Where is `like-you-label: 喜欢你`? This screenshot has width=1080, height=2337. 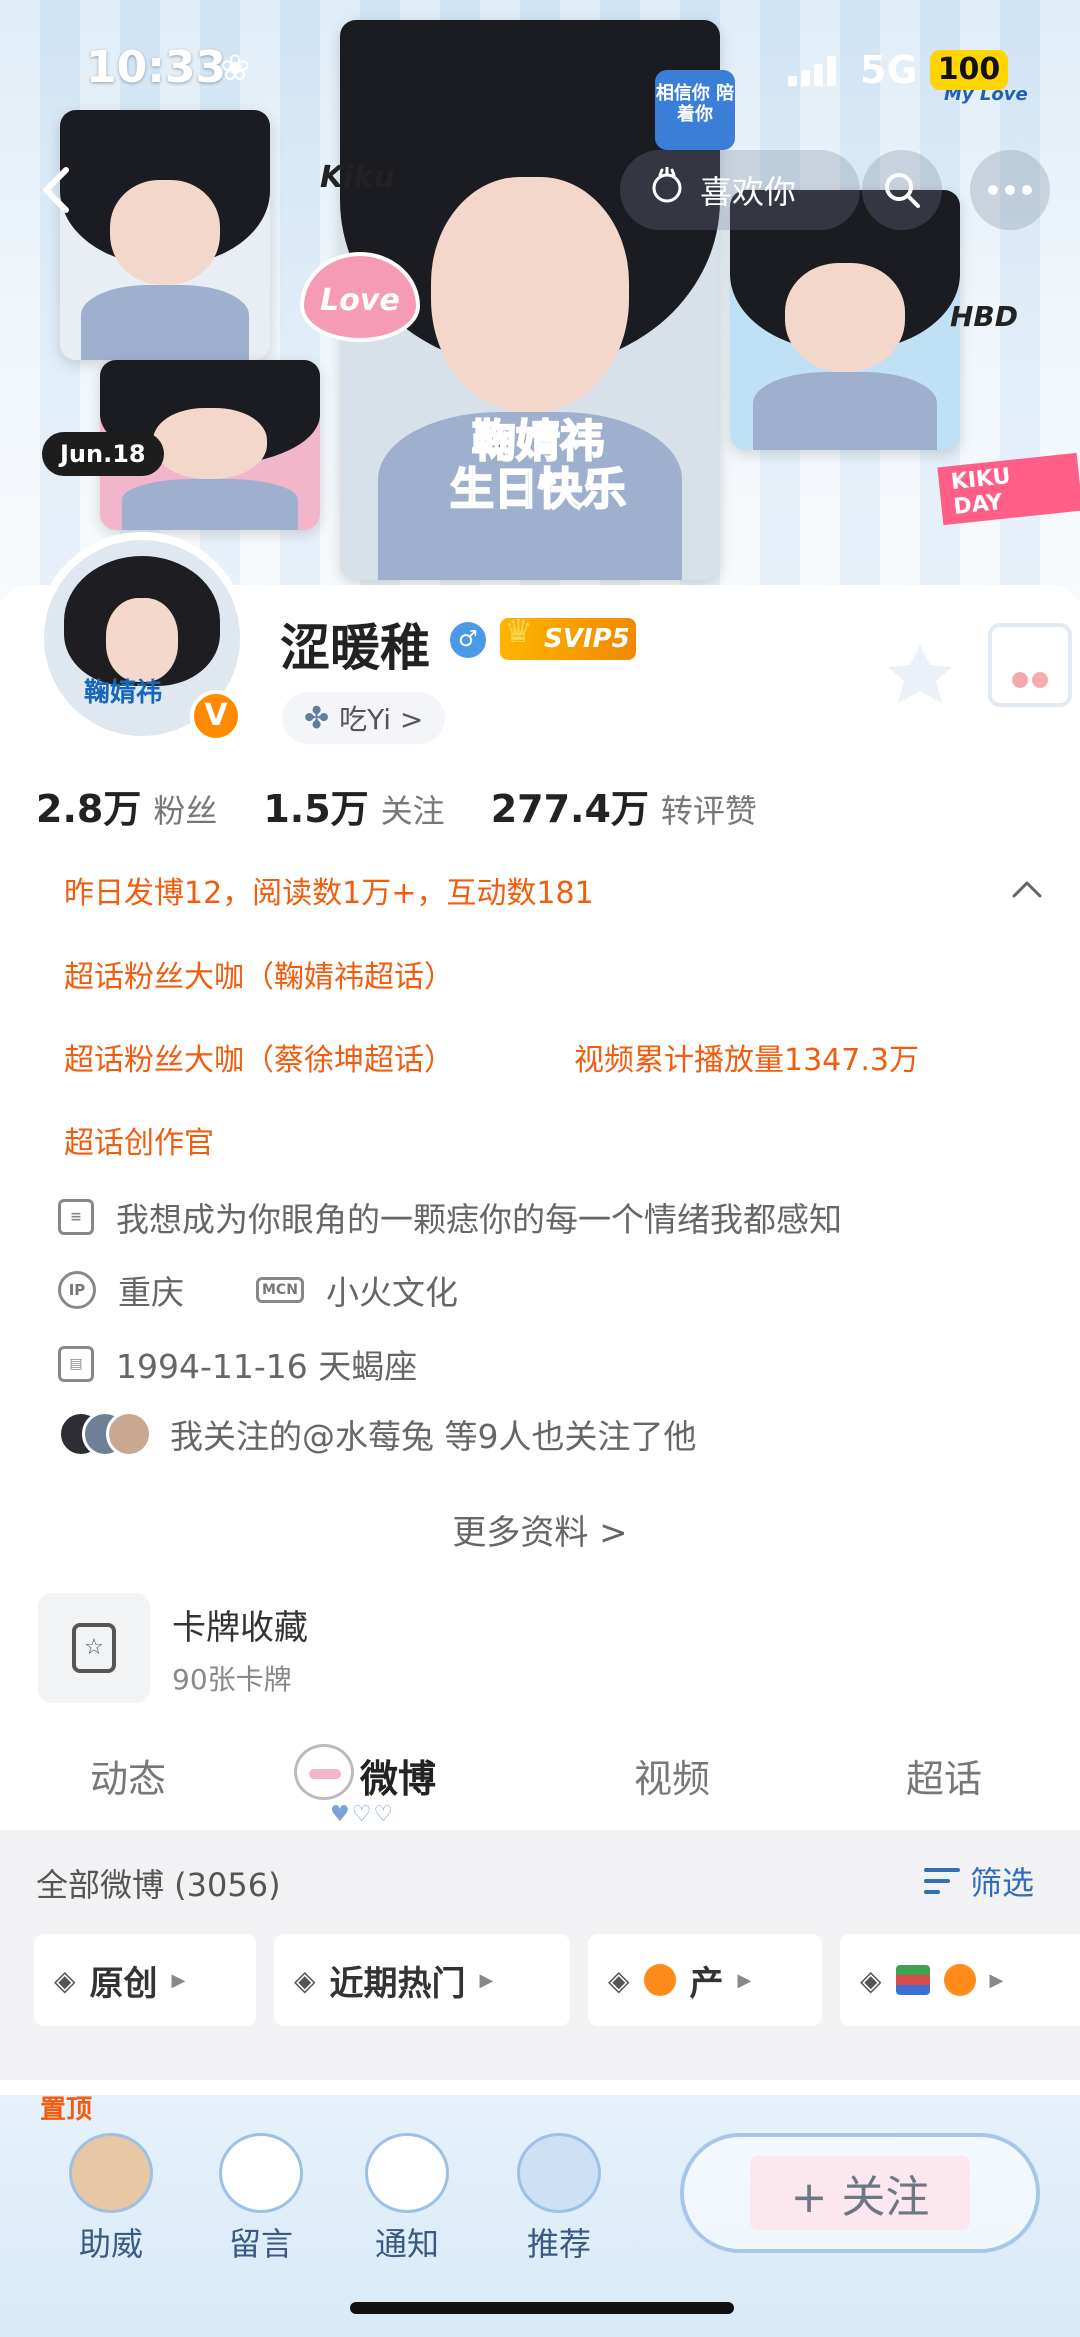
like-you-label: 喜欢你 is located at coordinates (748, 192).